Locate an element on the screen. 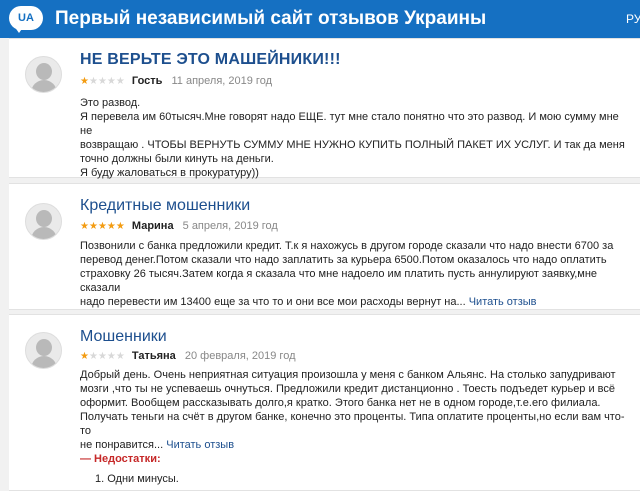 Image resolution: width=640 pixels, height=491 pixels. language-switch: РУ is located at coordinates (633, 19).